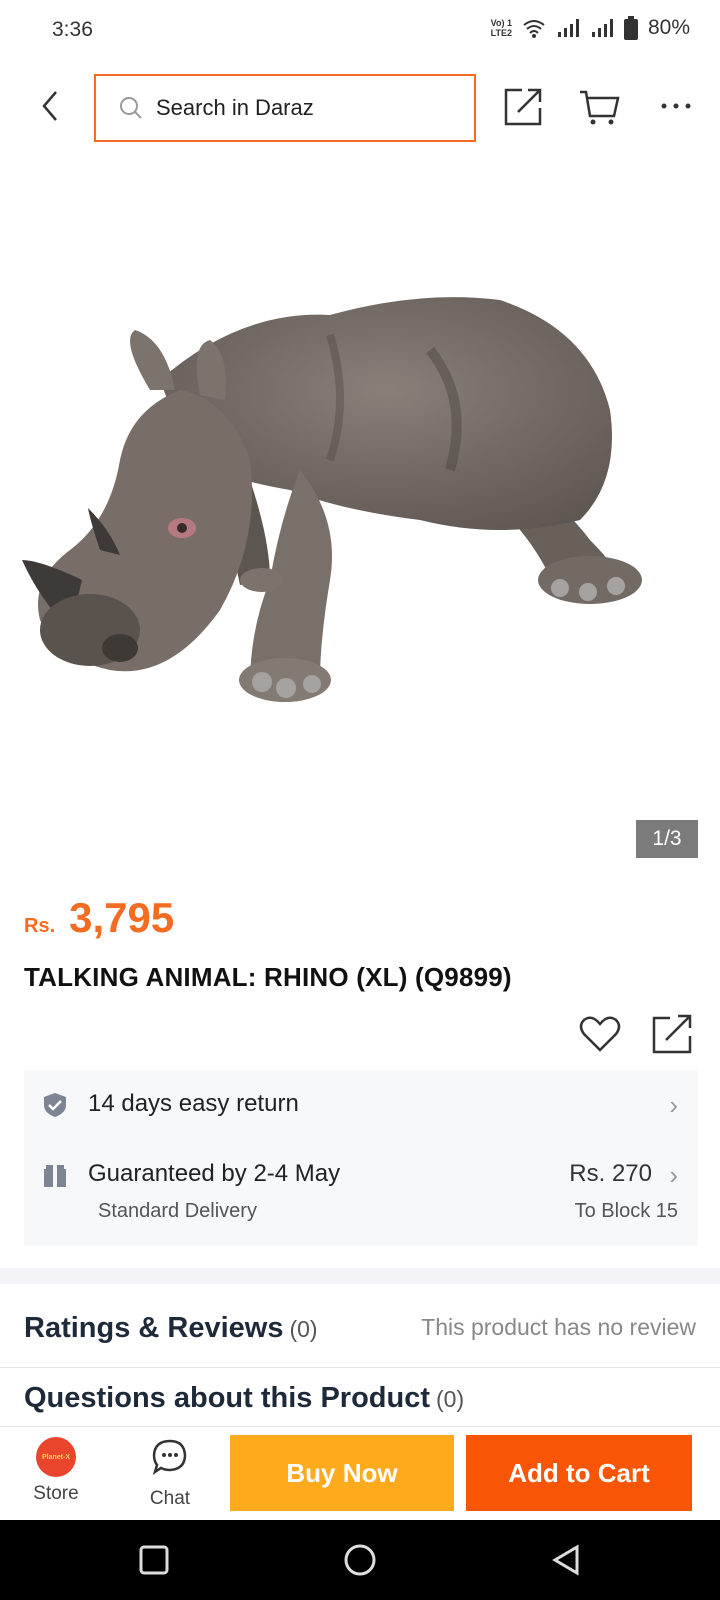  I want to click on chat-button: Chat, so click(170, 1475).